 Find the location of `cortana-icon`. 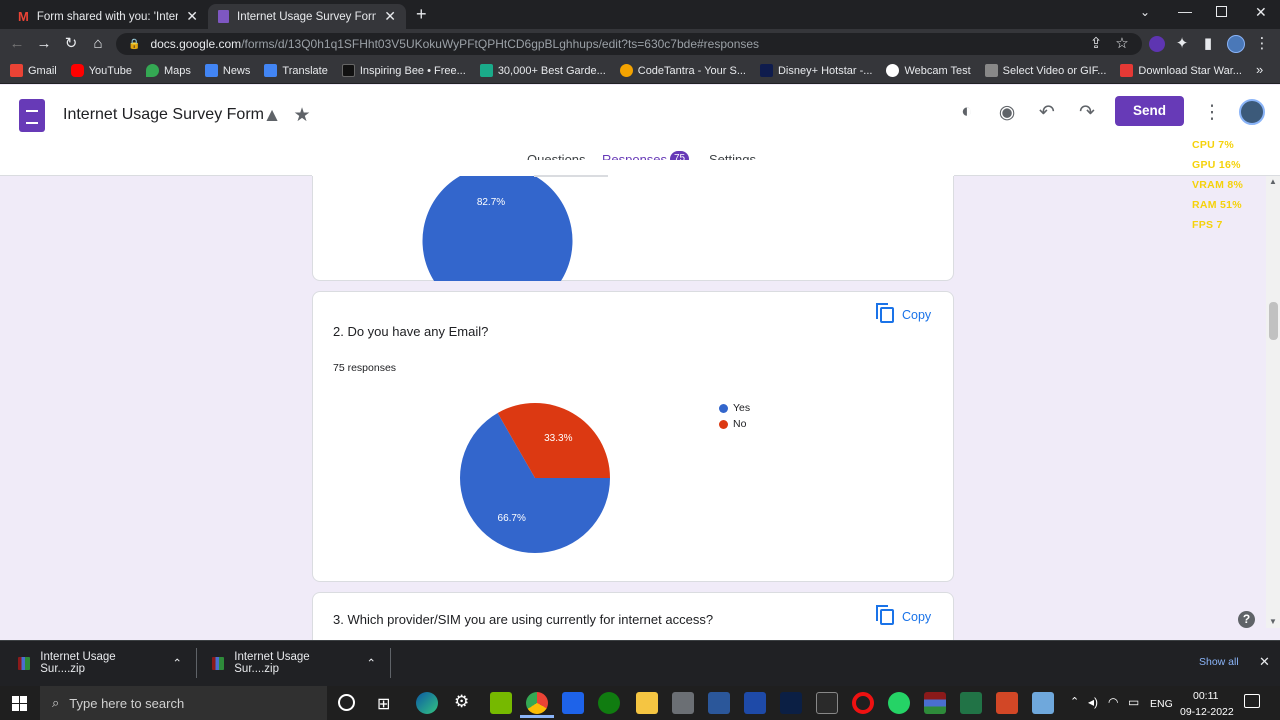

cortana-icon is located at coordinates (346, 702).